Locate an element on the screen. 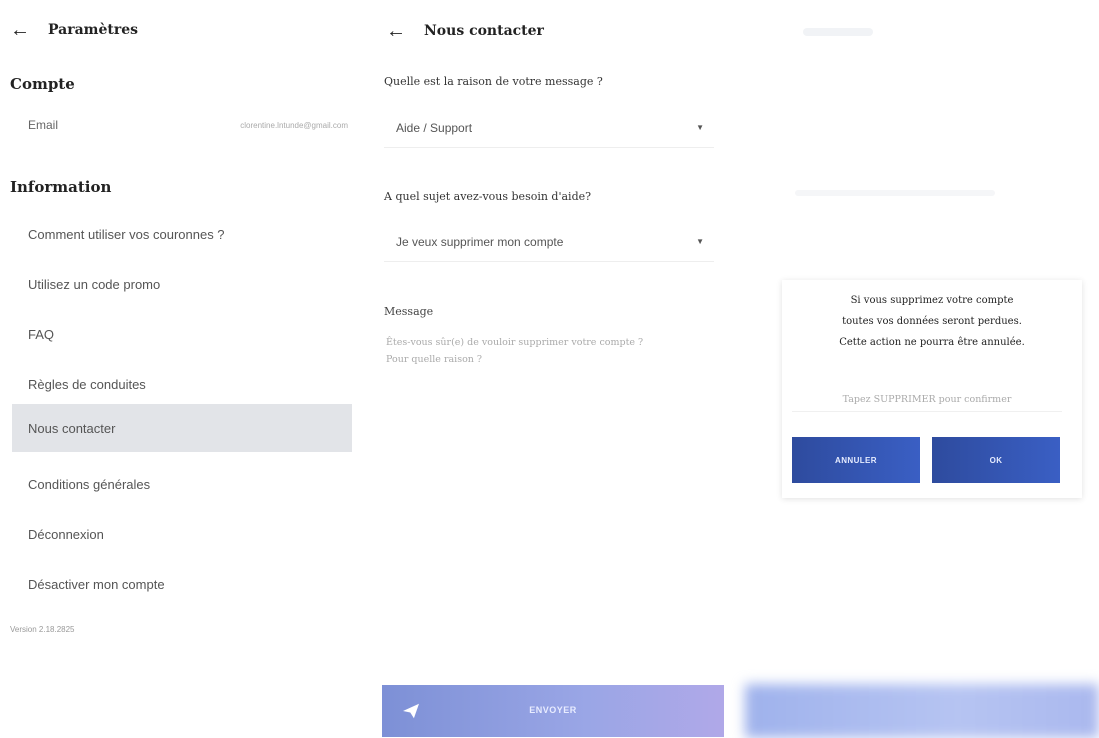  email-label: Email is located at coordinates (43, 125).